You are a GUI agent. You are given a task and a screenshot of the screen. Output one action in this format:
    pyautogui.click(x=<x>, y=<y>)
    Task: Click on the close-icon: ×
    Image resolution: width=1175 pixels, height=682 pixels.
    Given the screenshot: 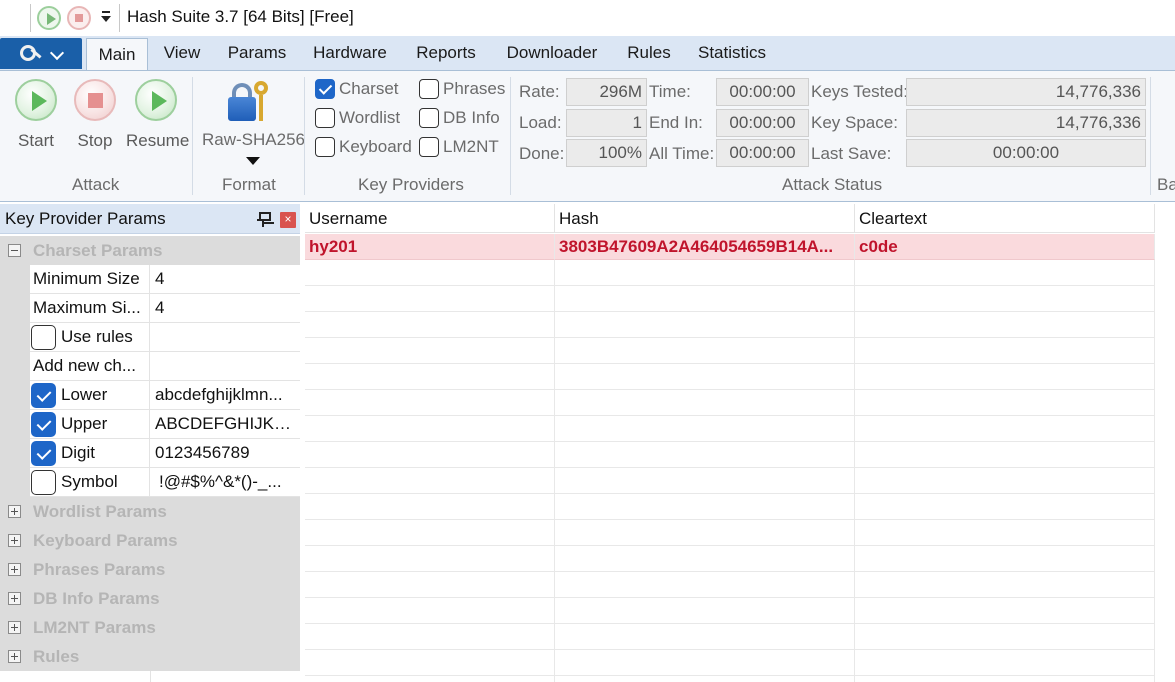 What is the action you would take?
    pyautogui.click(x=288, y=220)
    